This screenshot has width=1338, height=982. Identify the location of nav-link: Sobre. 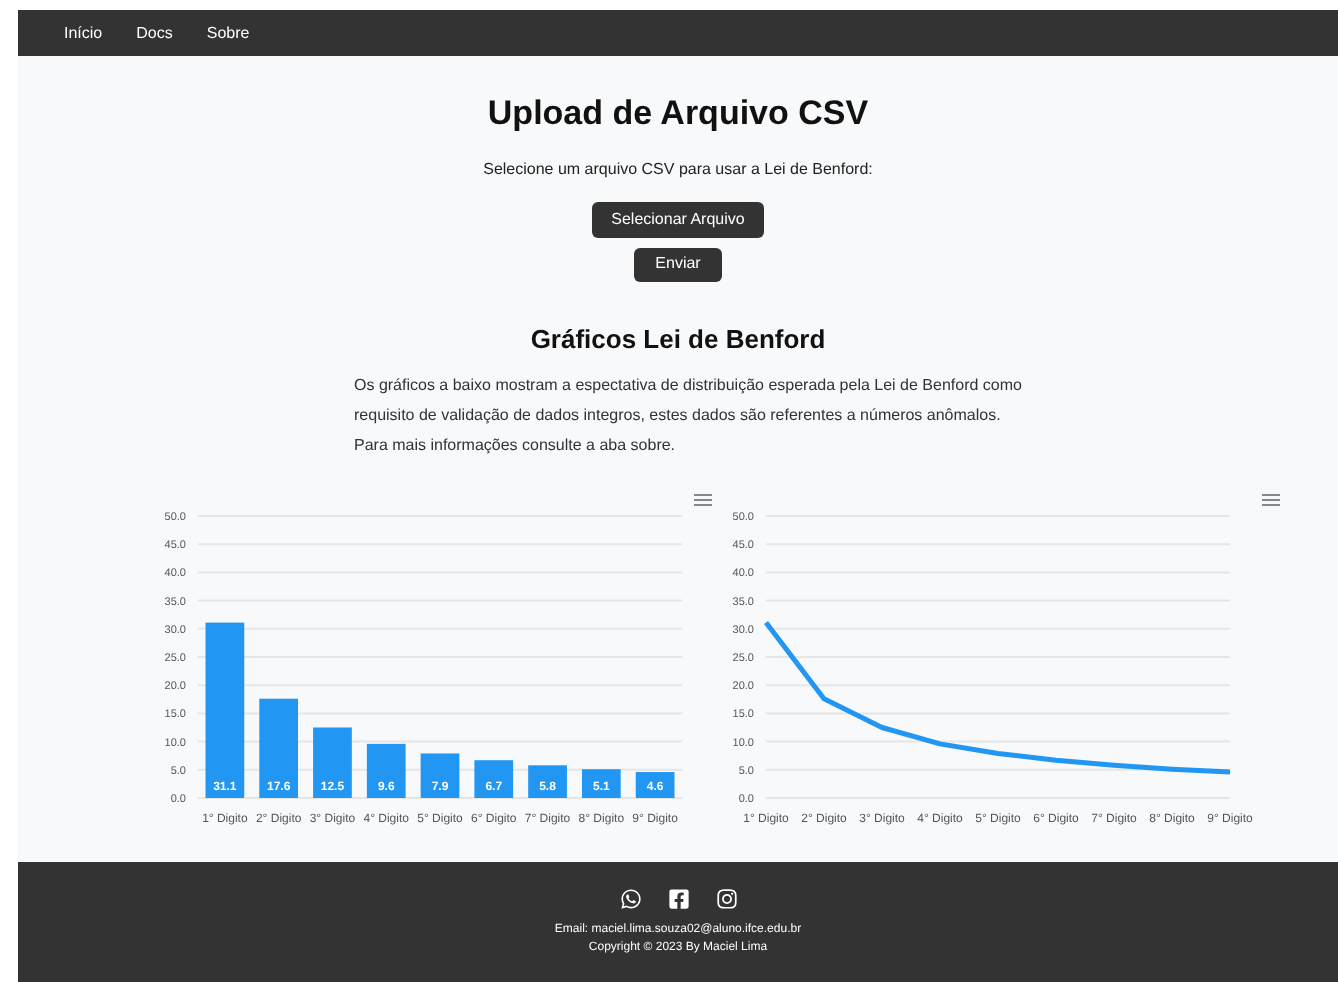
(228, 33).